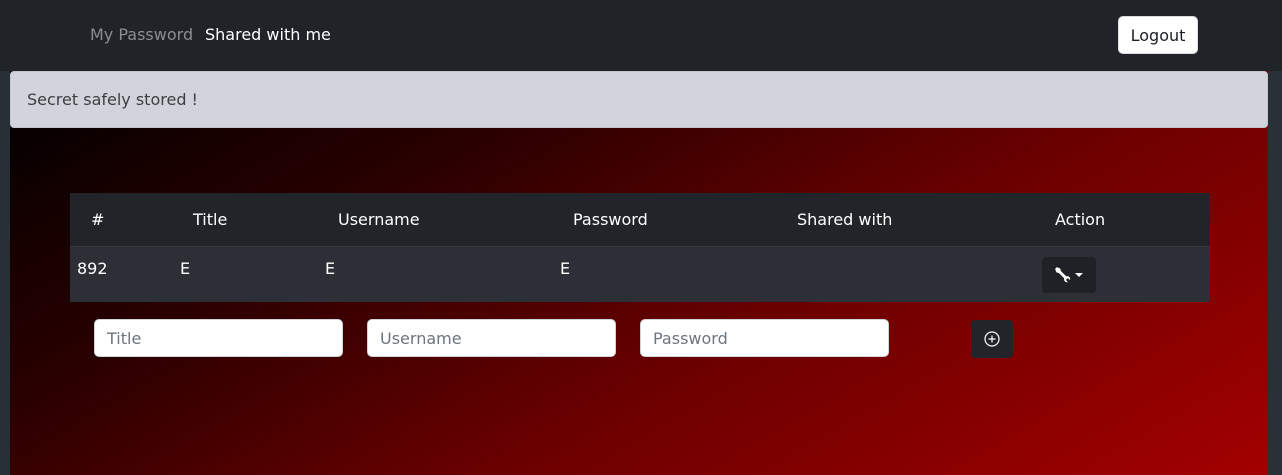 The image size is (1282, 475). What do you see at coordinates (268, 35) in the screenshot?
I see `nav-shared-with-me: Shared with me` at bounding box center [268, 35].